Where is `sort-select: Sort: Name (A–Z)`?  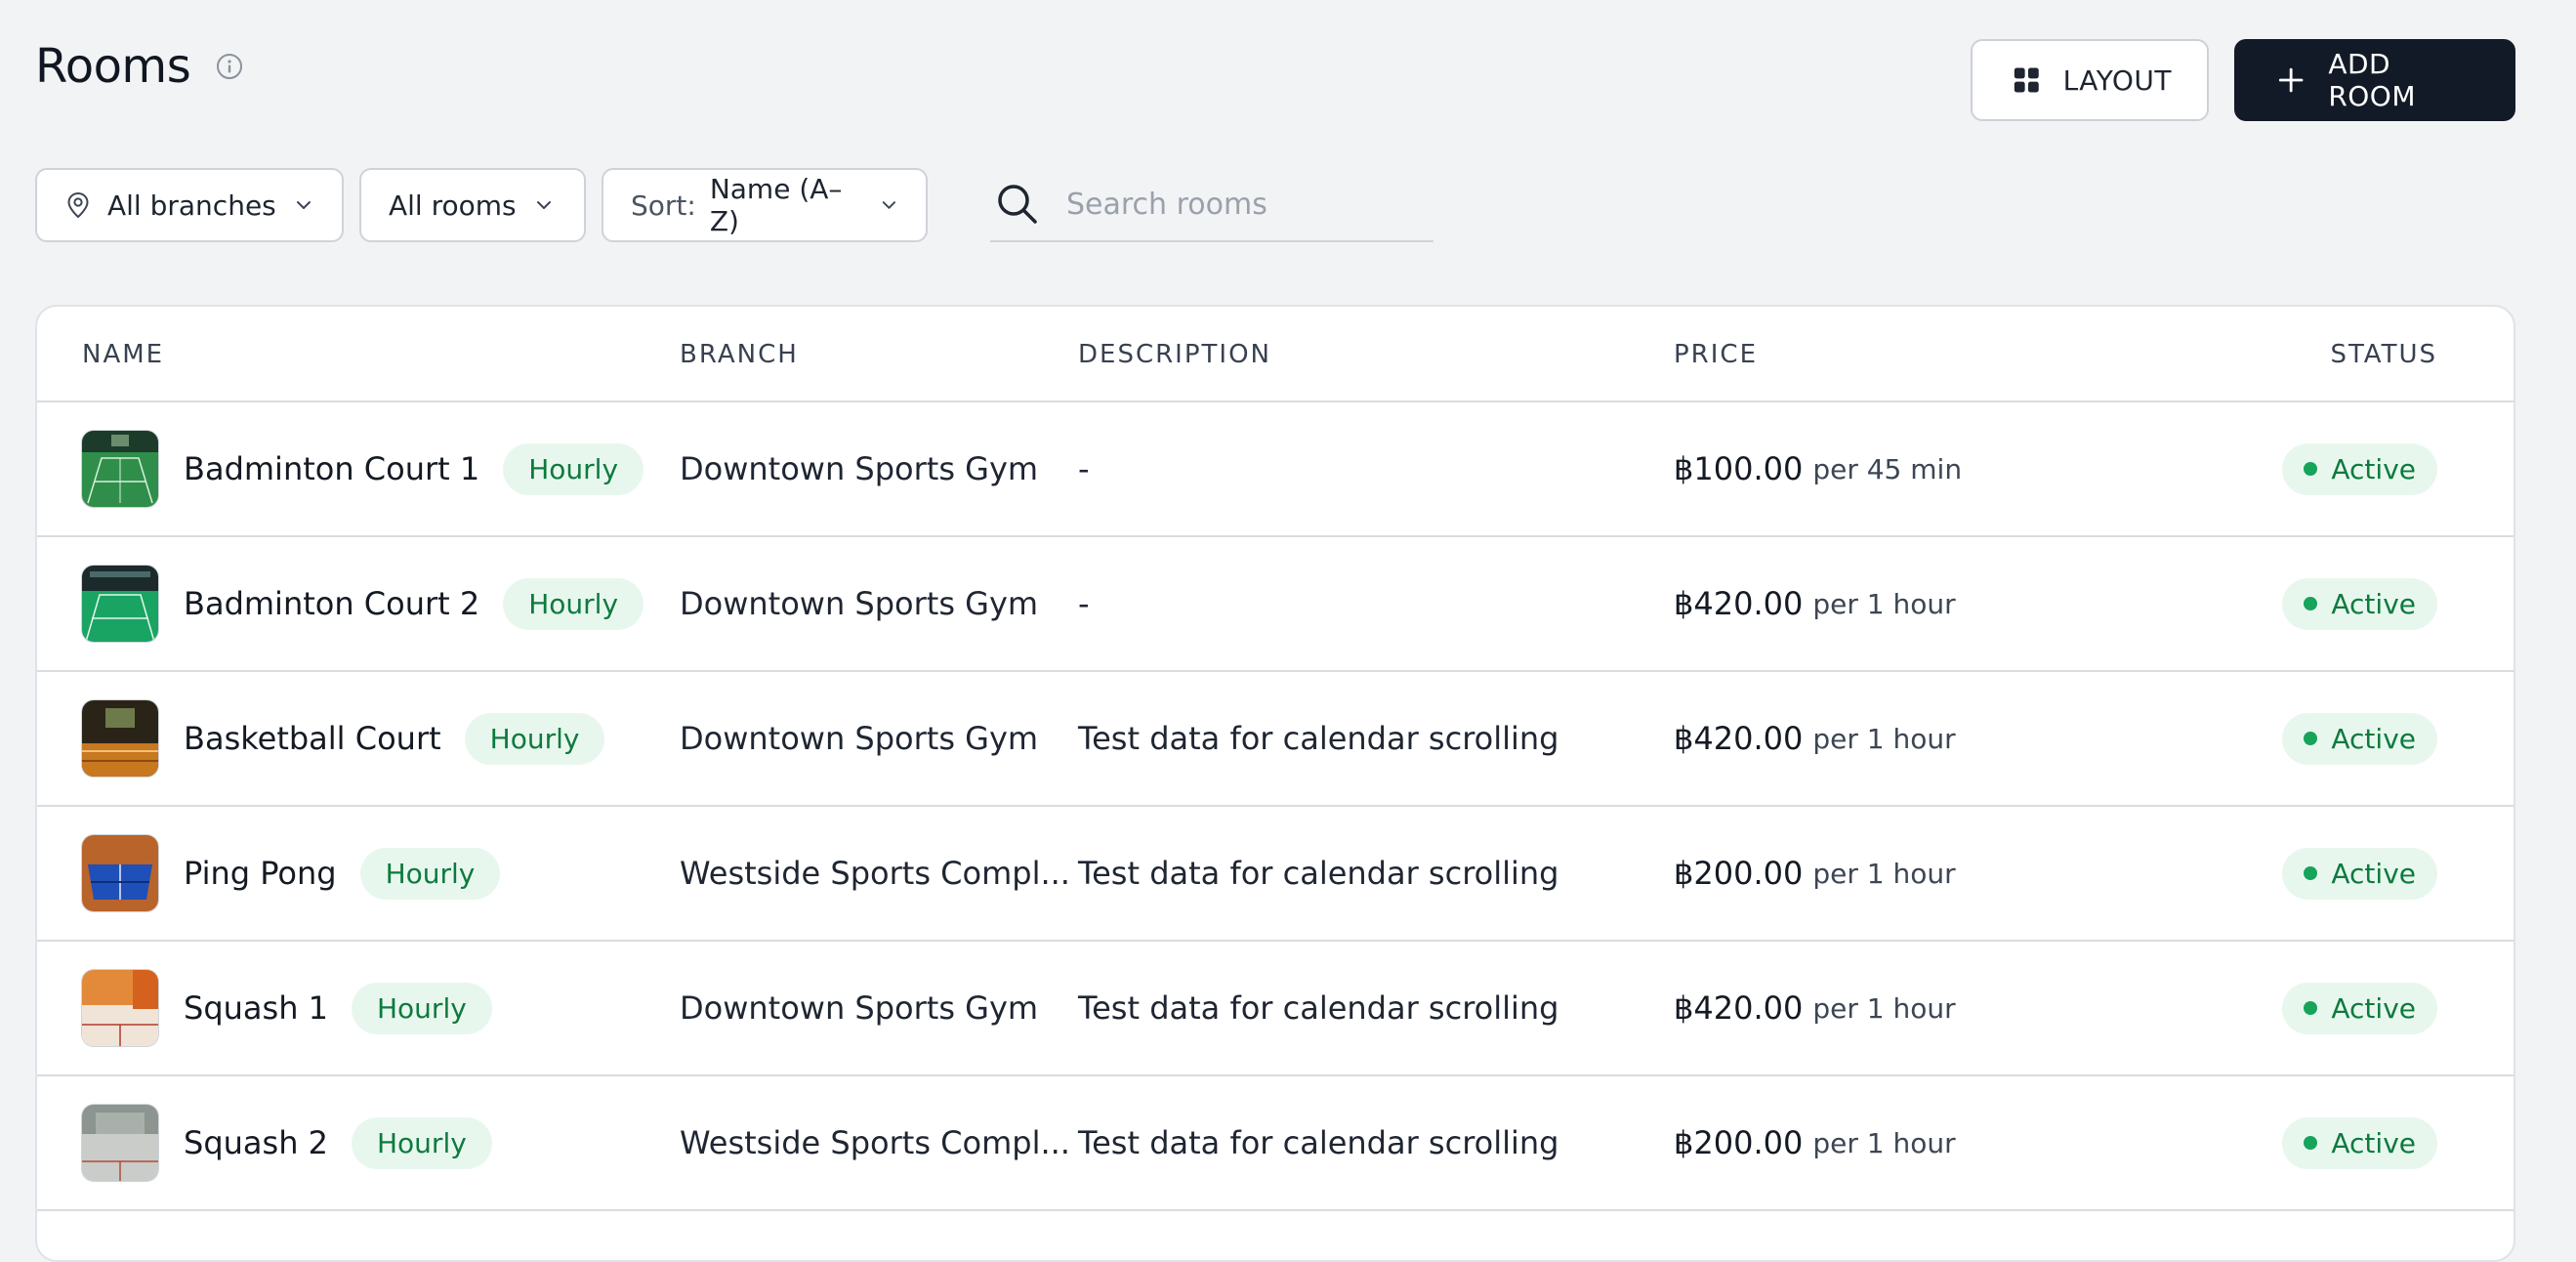 sort-select: Sort: Name (A–Z) is located at coordinates (765, 205).